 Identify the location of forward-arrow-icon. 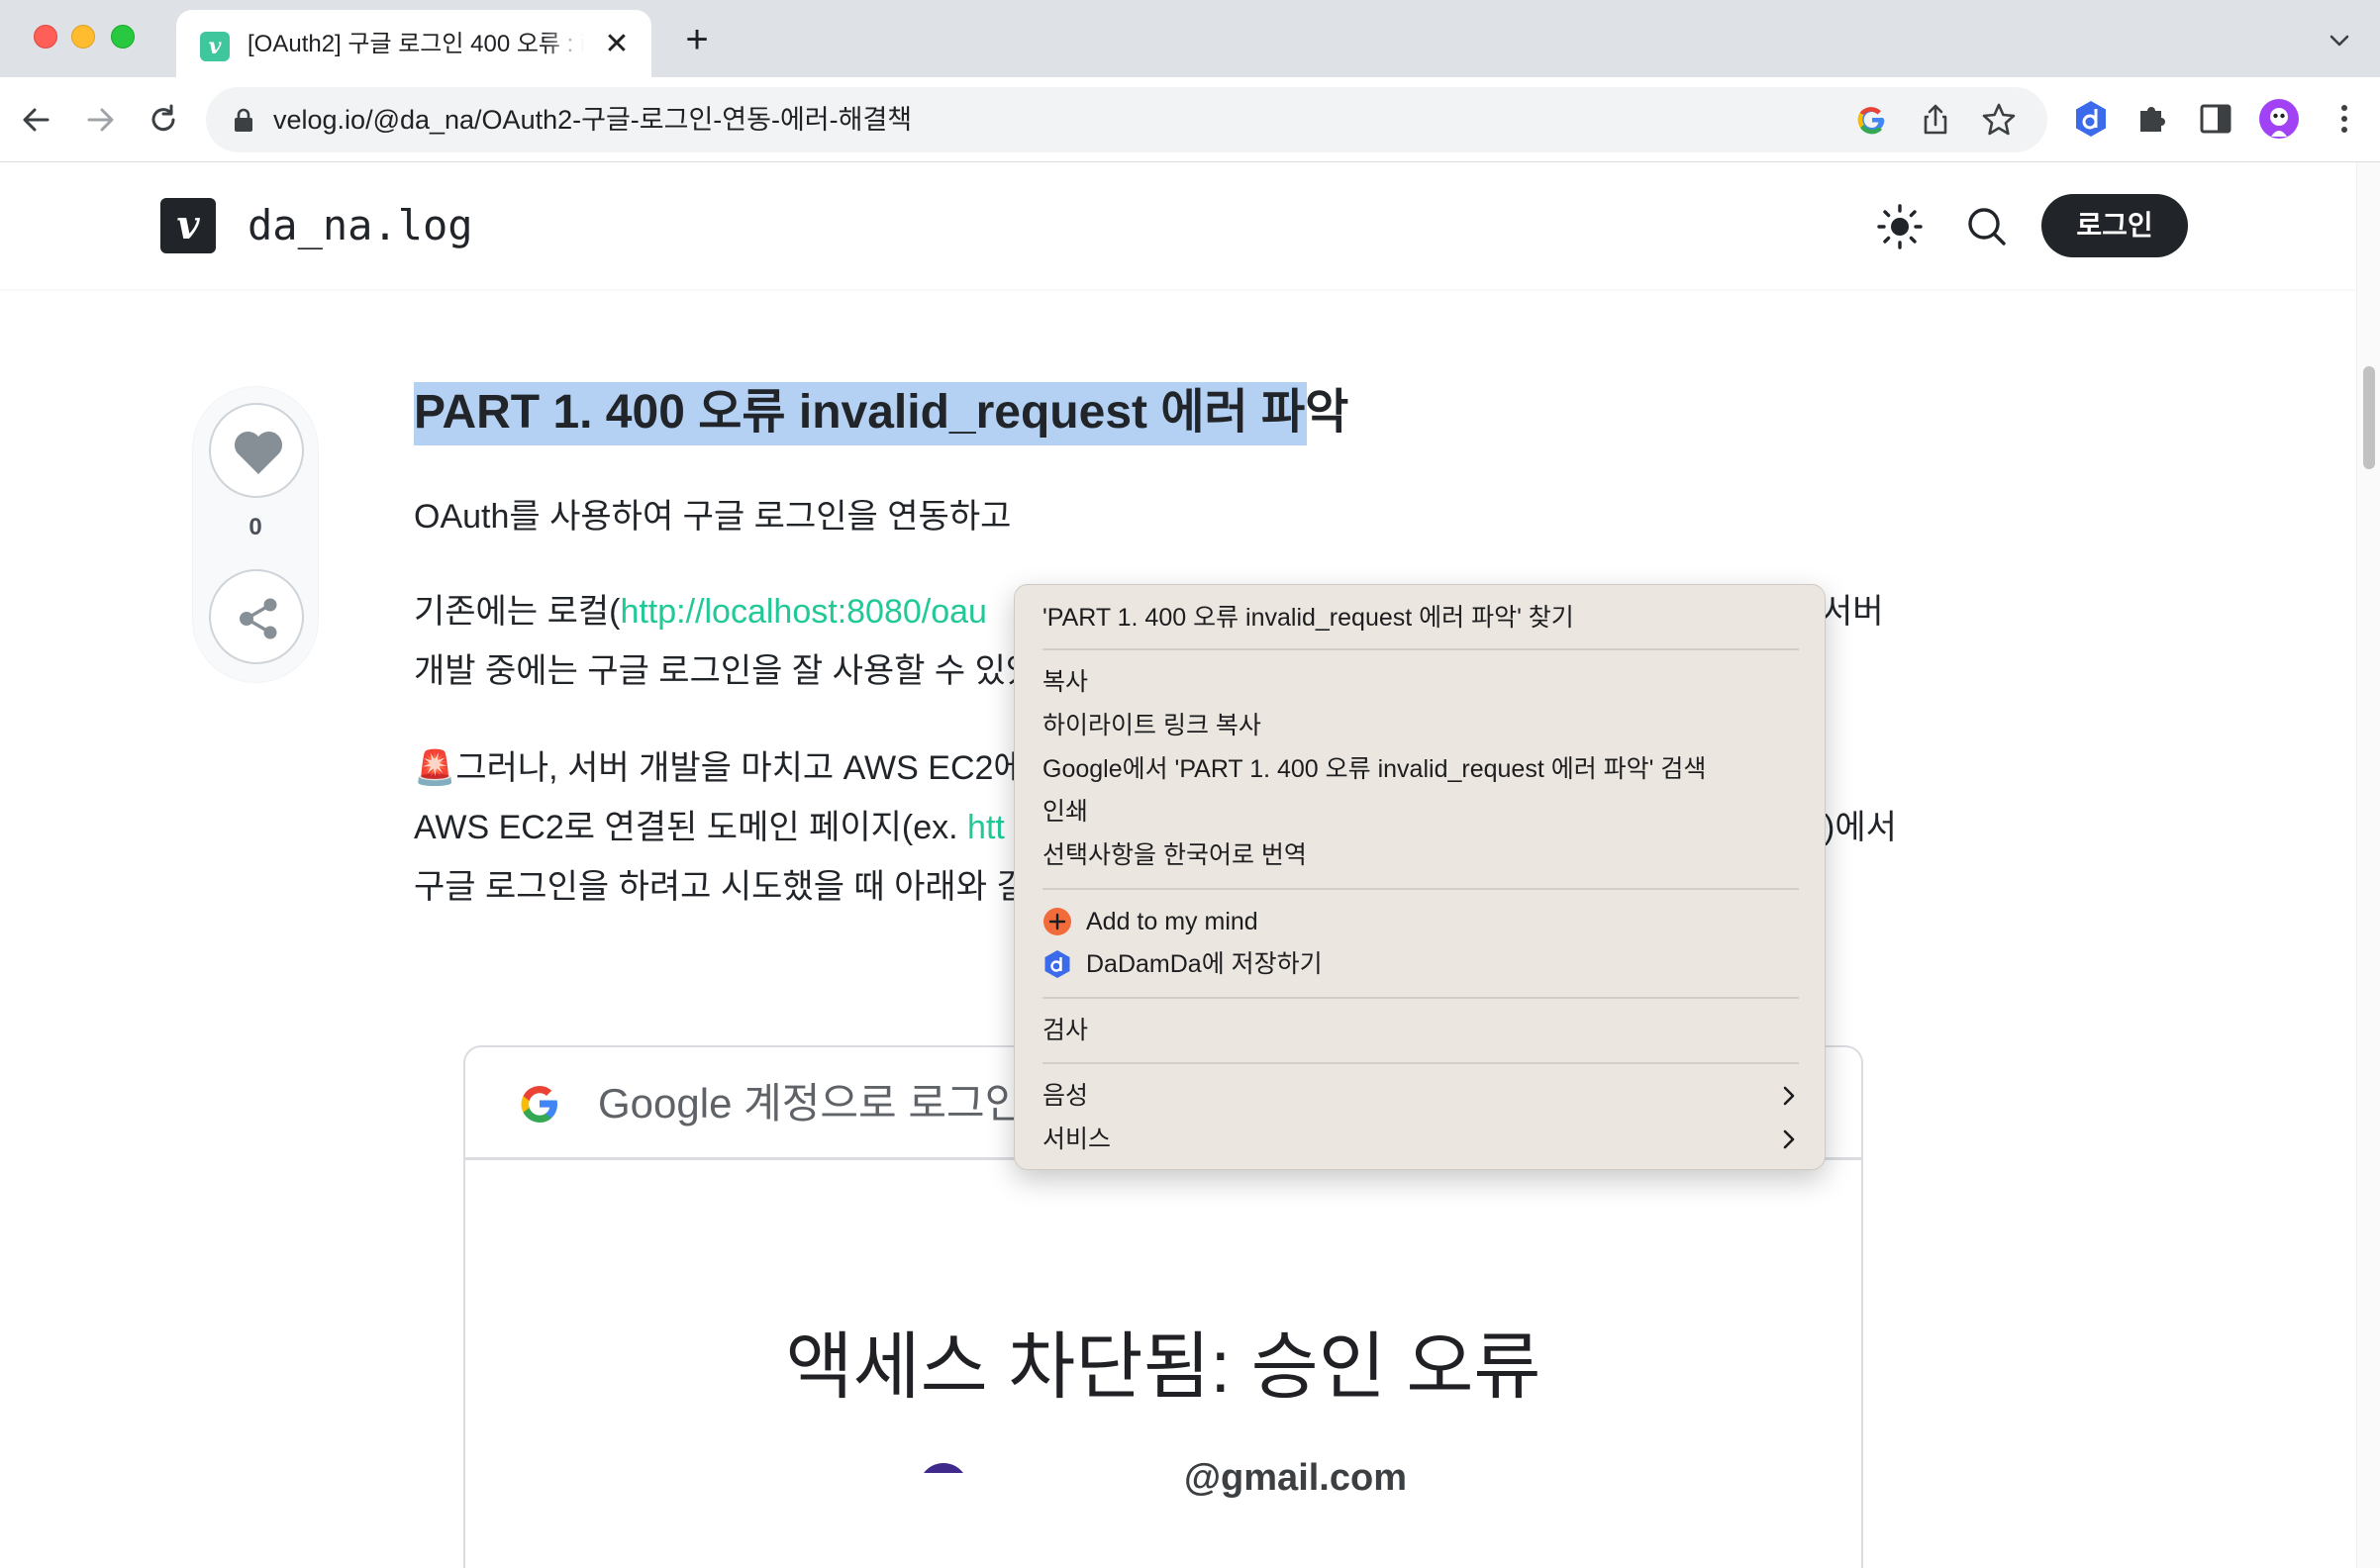
(100, 120).